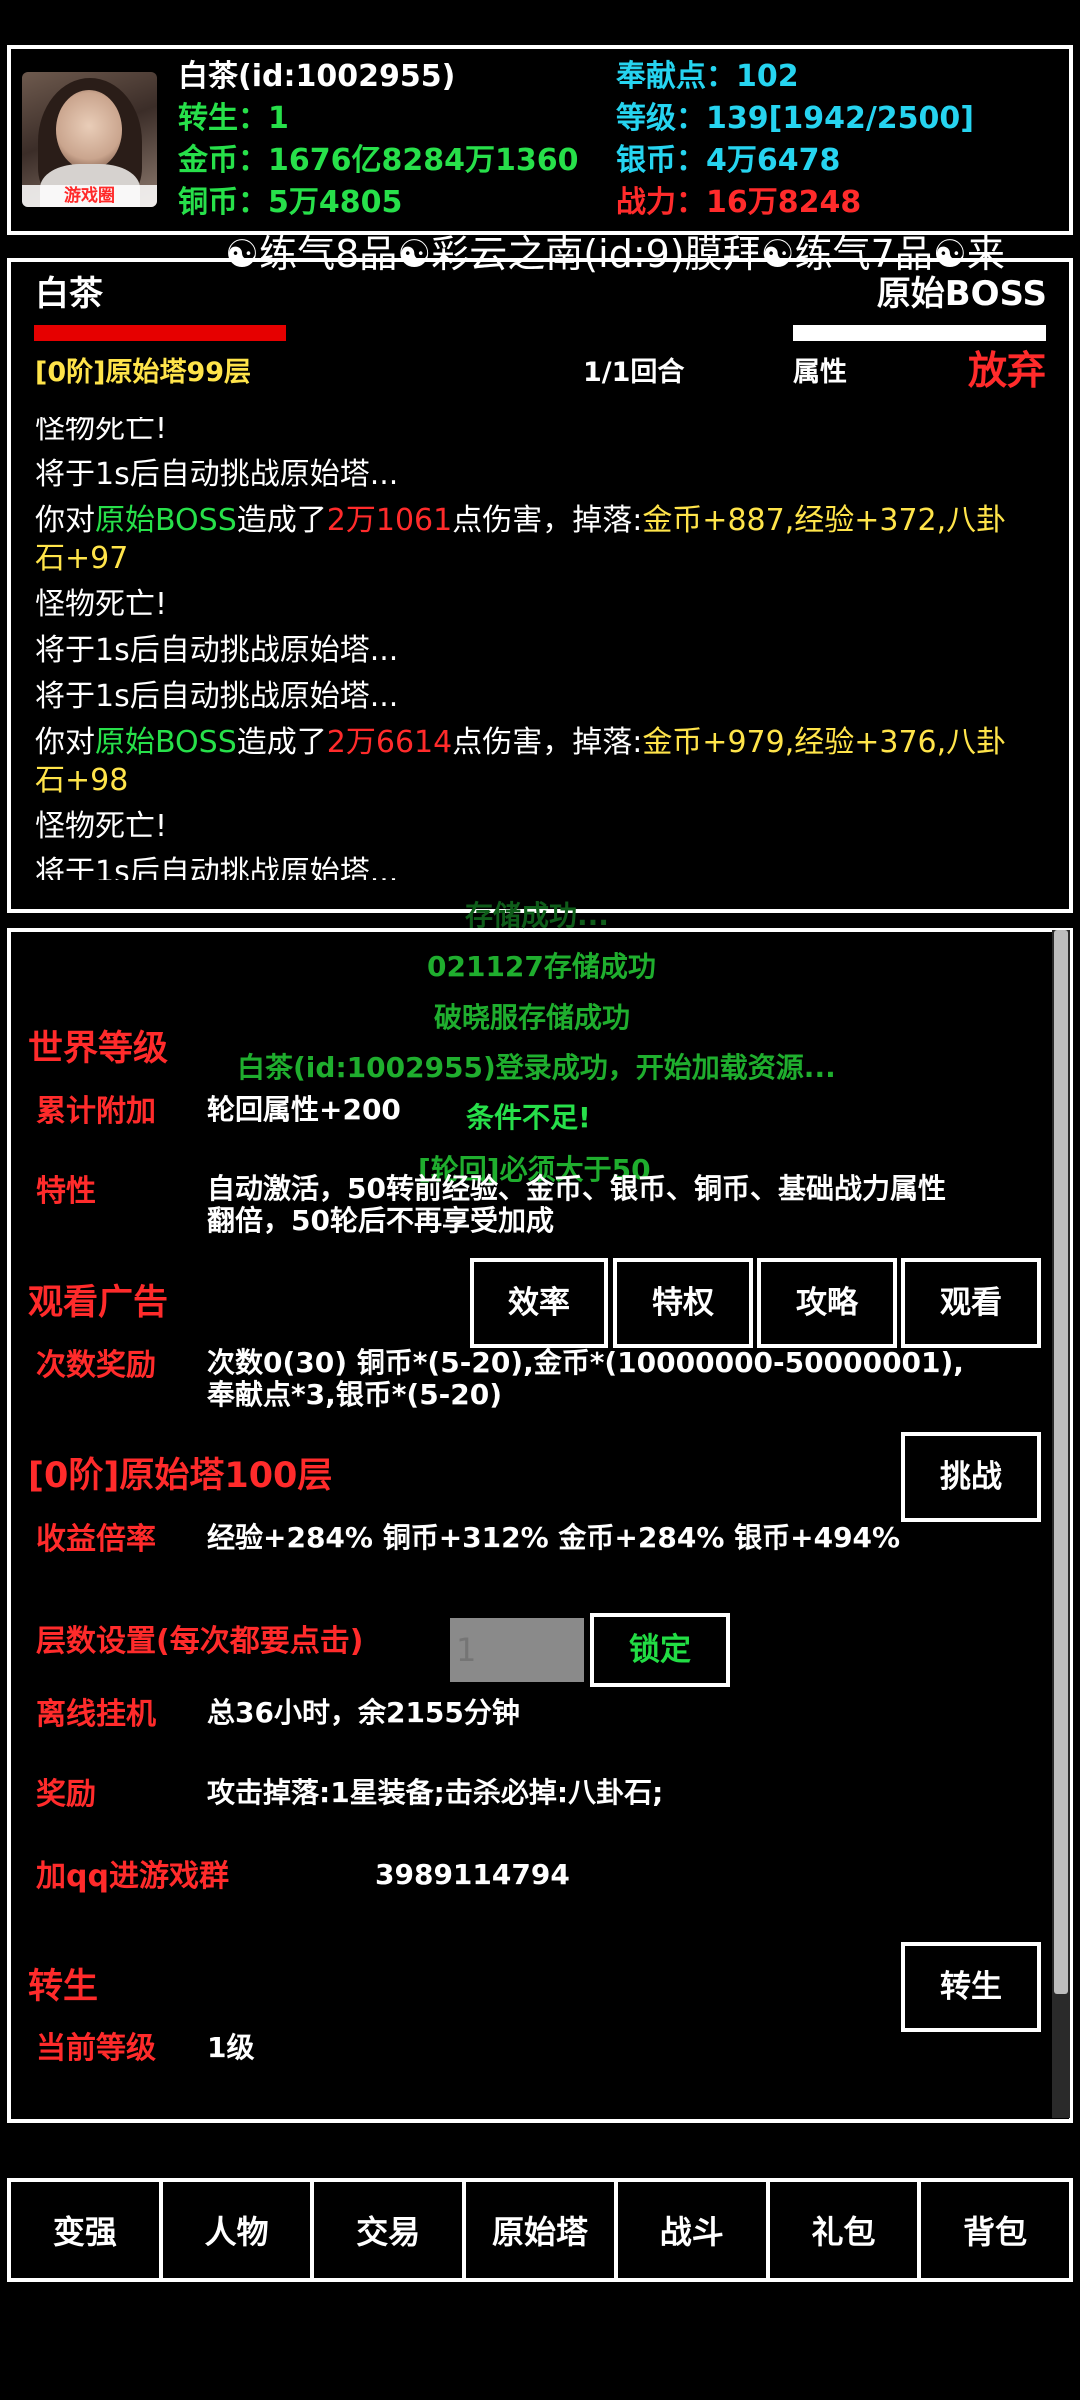 This screenshot has width=1080, height=2400. I want to click on challenge-button: 挑战, so click(971, 1477).